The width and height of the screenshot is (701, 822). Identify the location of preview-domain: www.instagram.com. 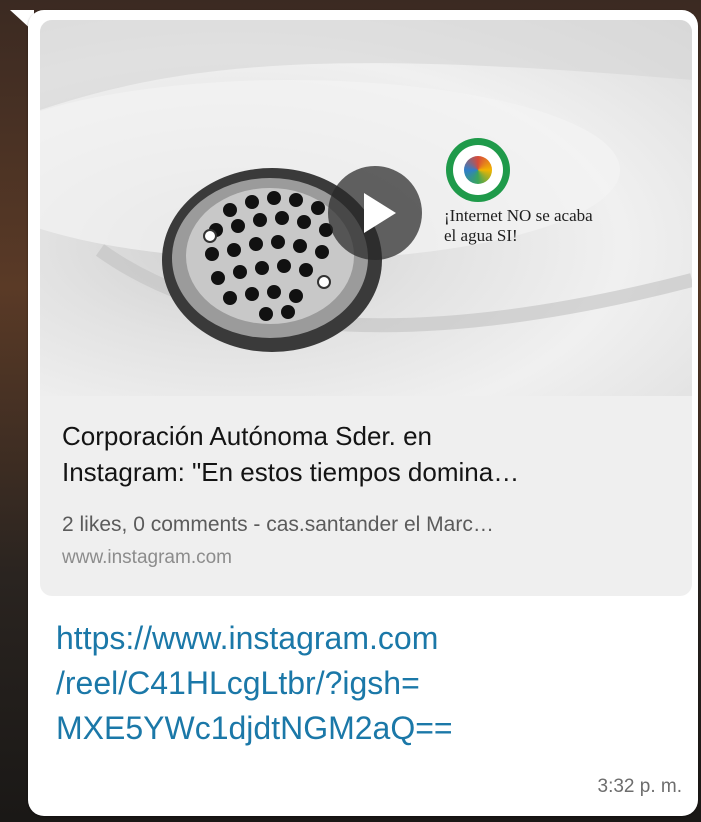
(147, 557).